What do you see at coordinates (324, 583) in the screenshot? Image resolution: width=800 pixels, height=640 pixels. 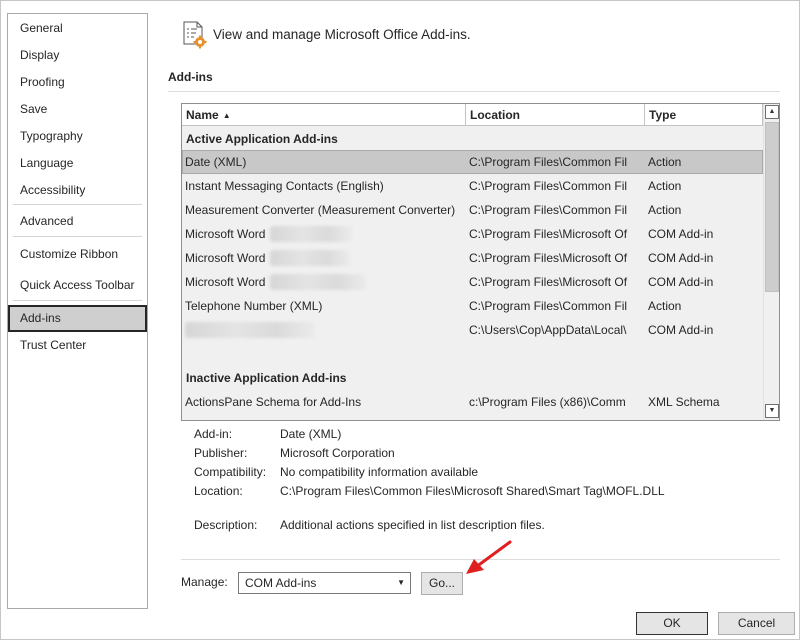 I see `manage-dropdown: COM Add-ins ▼` at bounding box center [324, 583].